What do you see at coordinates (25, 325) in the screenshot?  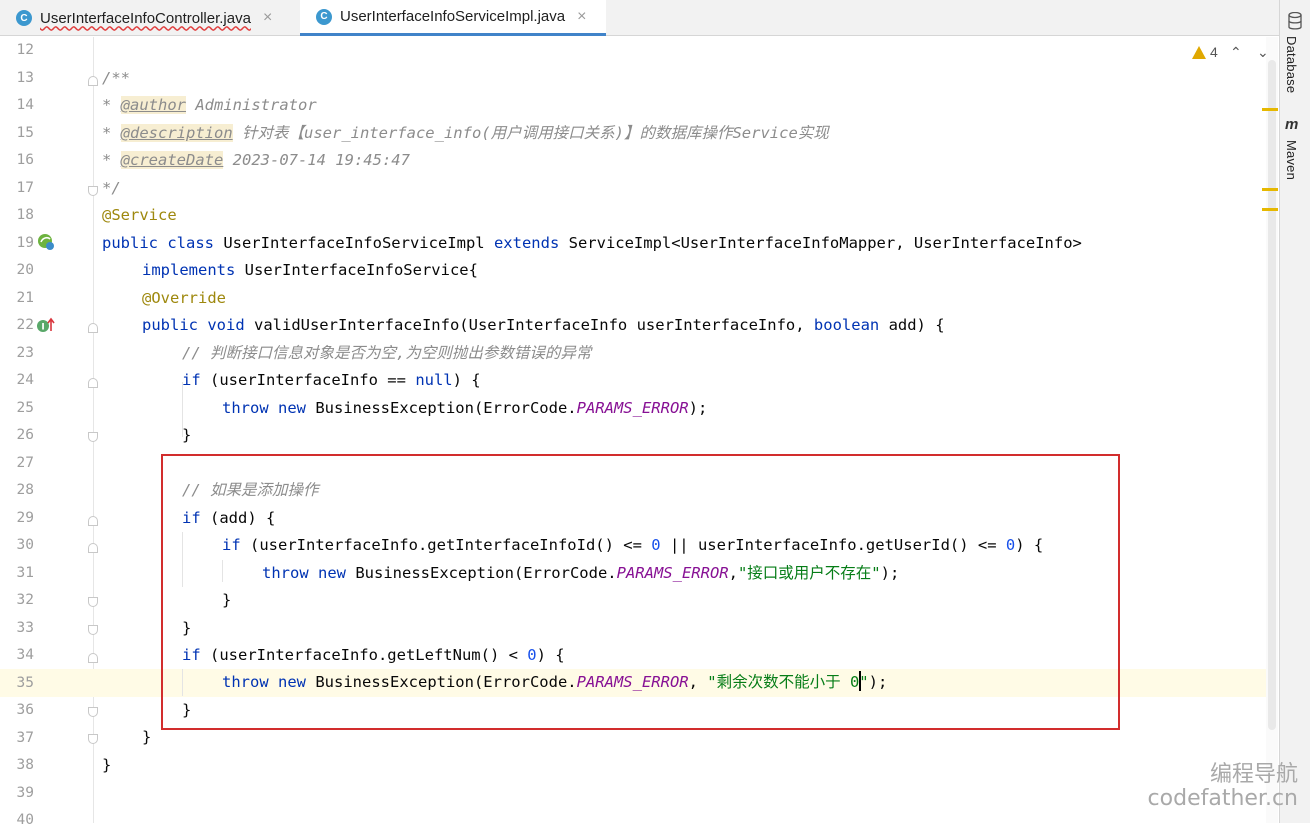 I see `line-number: 22` at bounding box center [25, 325].